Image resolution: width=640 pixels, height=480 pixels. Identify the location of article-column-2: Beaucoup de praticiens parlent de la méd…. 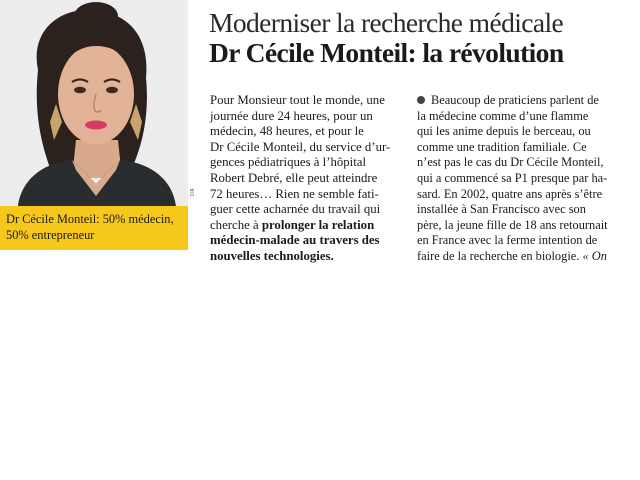
(513, 179).